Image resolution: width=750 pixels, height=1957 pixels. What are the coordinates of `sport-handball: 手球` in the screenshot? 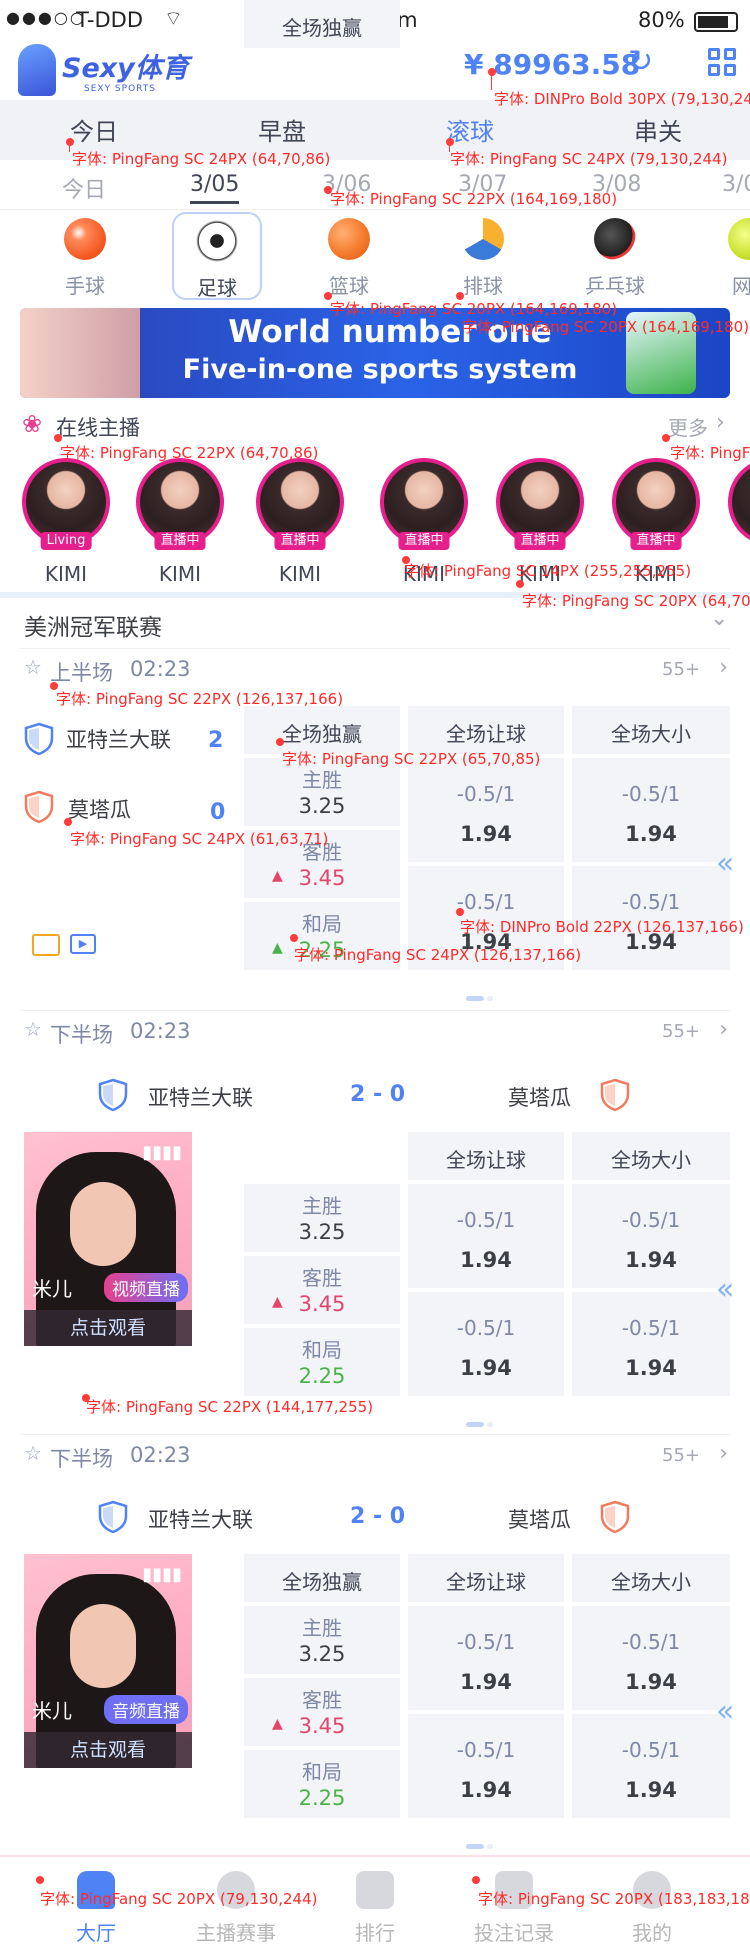 It's located at (85, 258).